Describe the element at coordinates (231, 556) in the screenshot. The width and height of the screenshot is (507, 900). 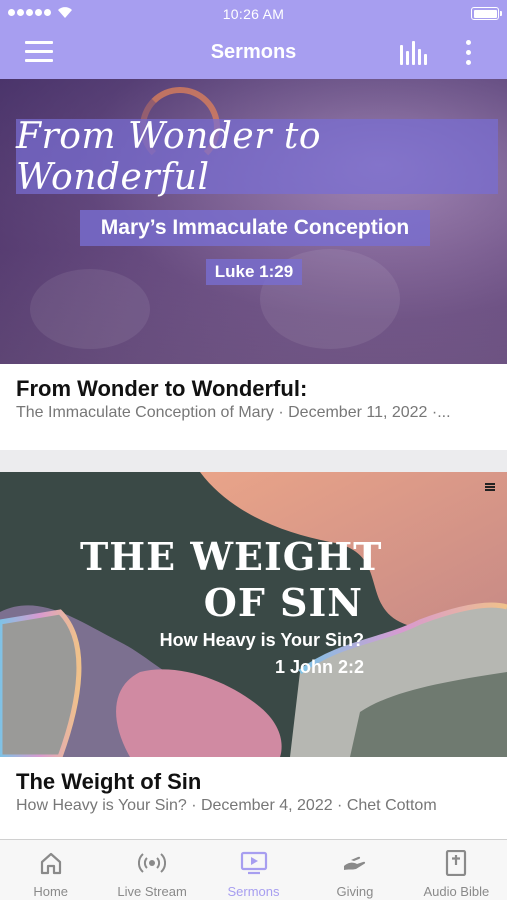
I see `artwork-title-line1: THE WEIGHT` at that location.